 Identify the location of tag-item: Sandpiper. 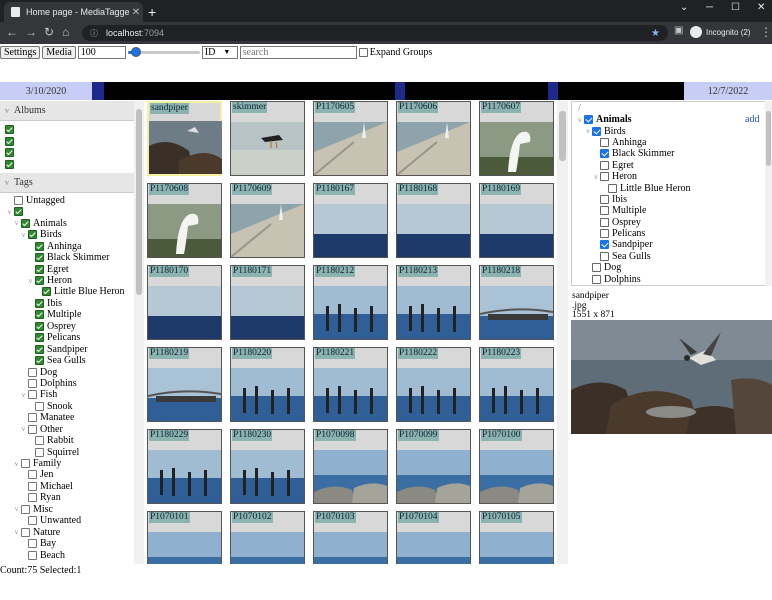
(72, 349).